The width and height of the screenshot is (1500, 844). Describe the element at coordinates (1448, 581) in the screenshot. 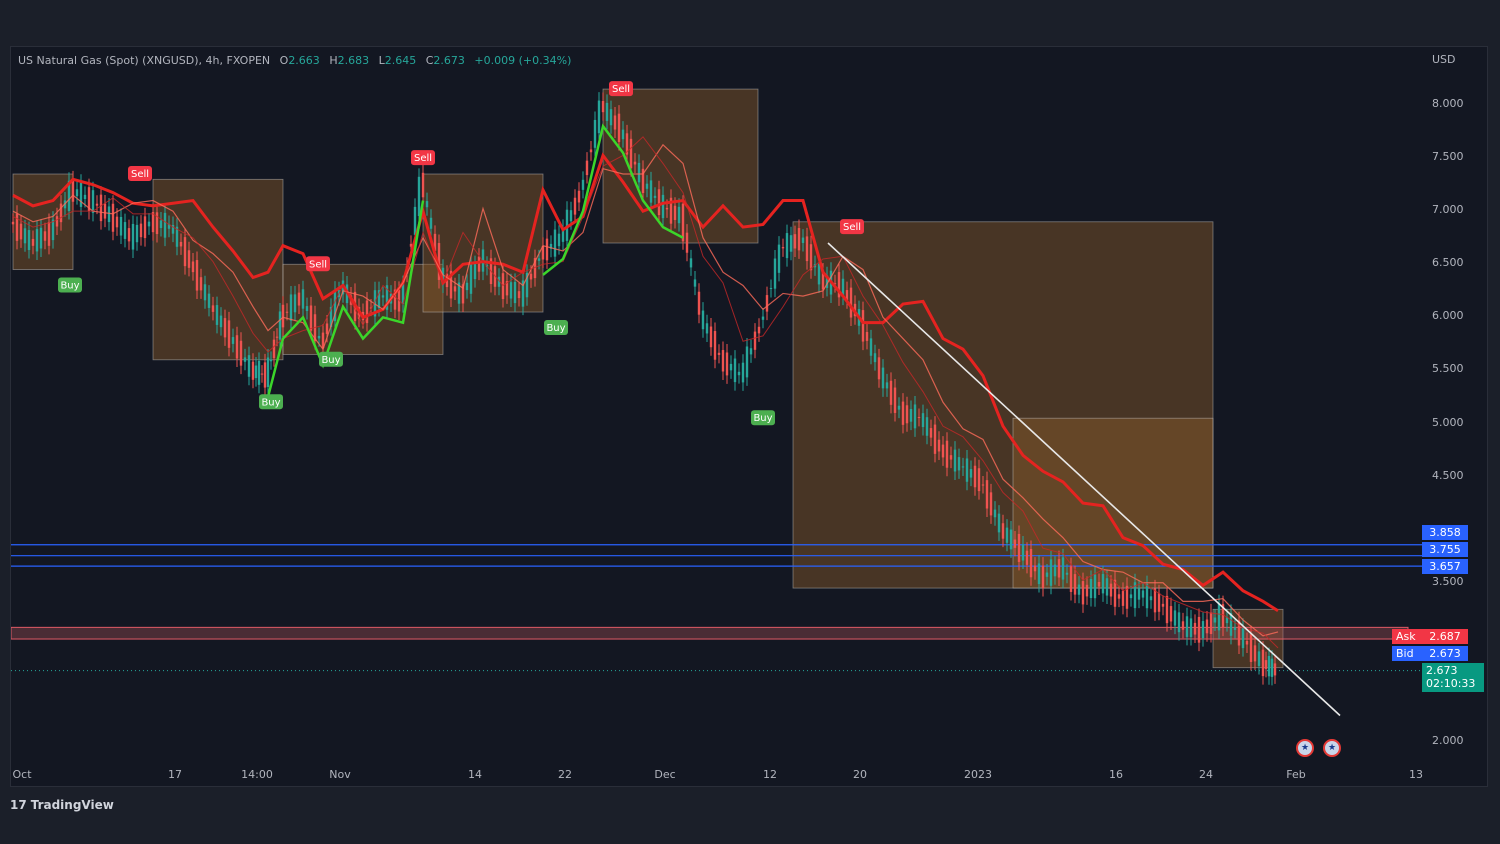

I see `price-tick: 3.500` at that location.